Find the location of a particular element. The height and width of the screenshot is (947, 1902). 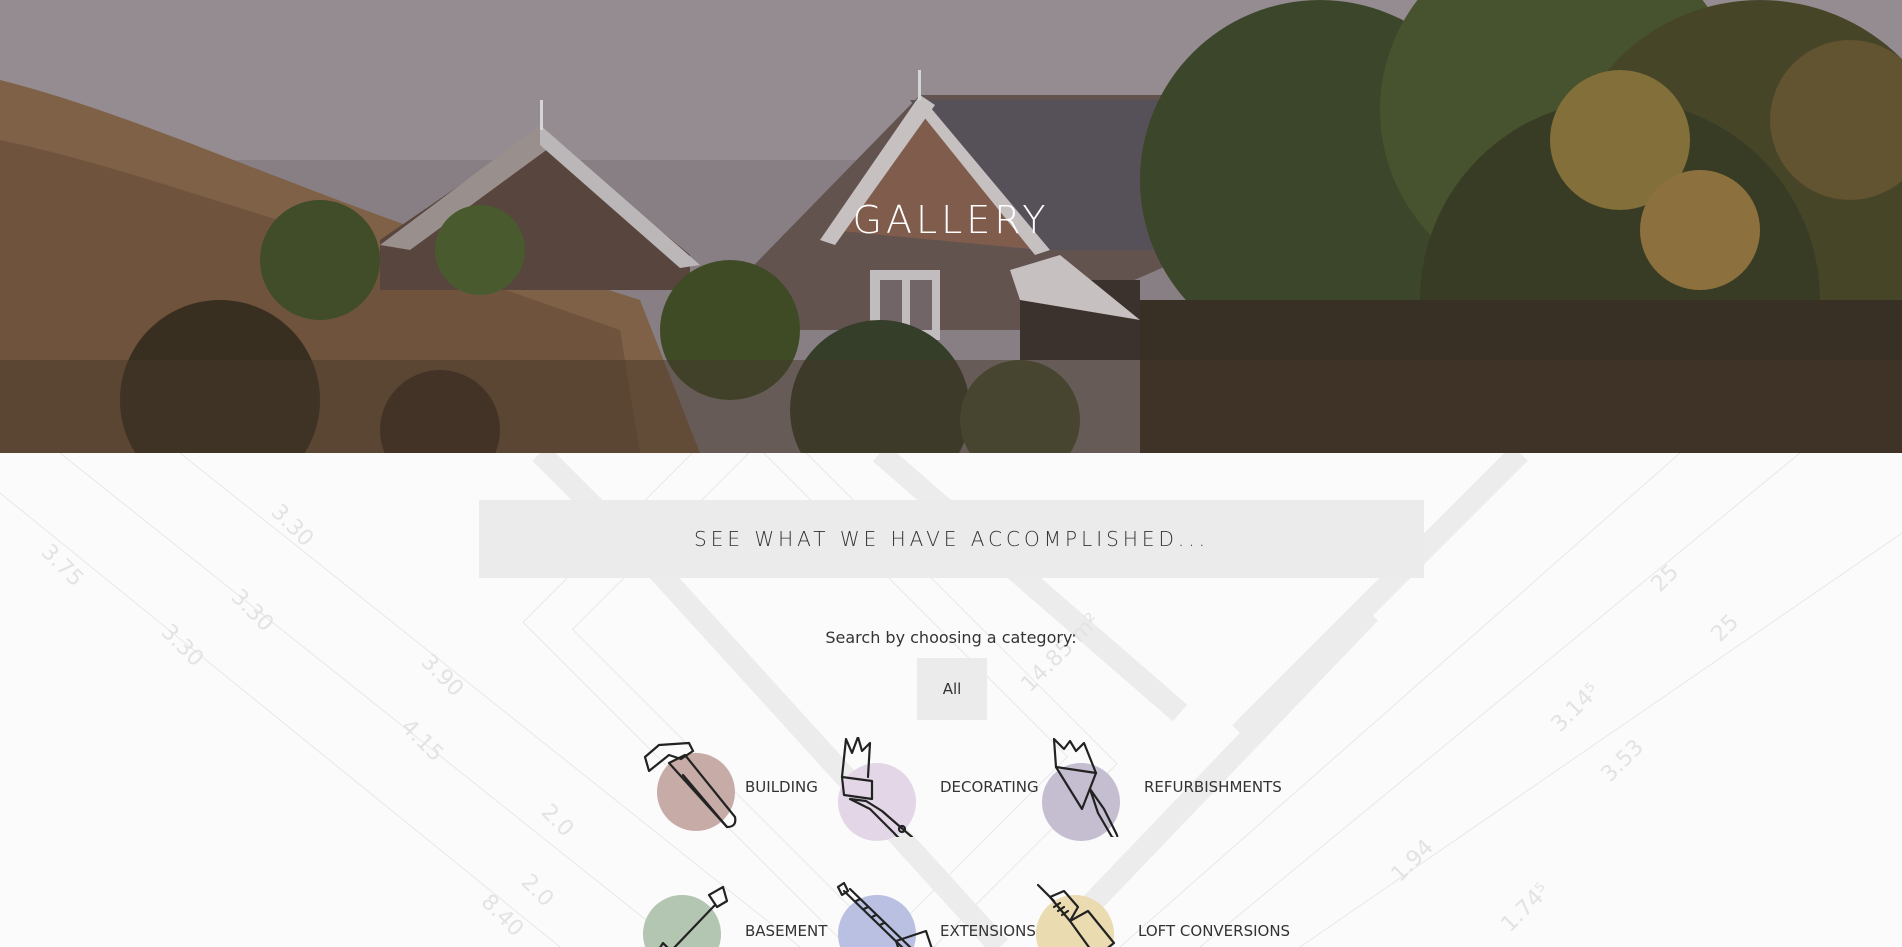

page-title: GALLERY is located at coordinates (951, 220).